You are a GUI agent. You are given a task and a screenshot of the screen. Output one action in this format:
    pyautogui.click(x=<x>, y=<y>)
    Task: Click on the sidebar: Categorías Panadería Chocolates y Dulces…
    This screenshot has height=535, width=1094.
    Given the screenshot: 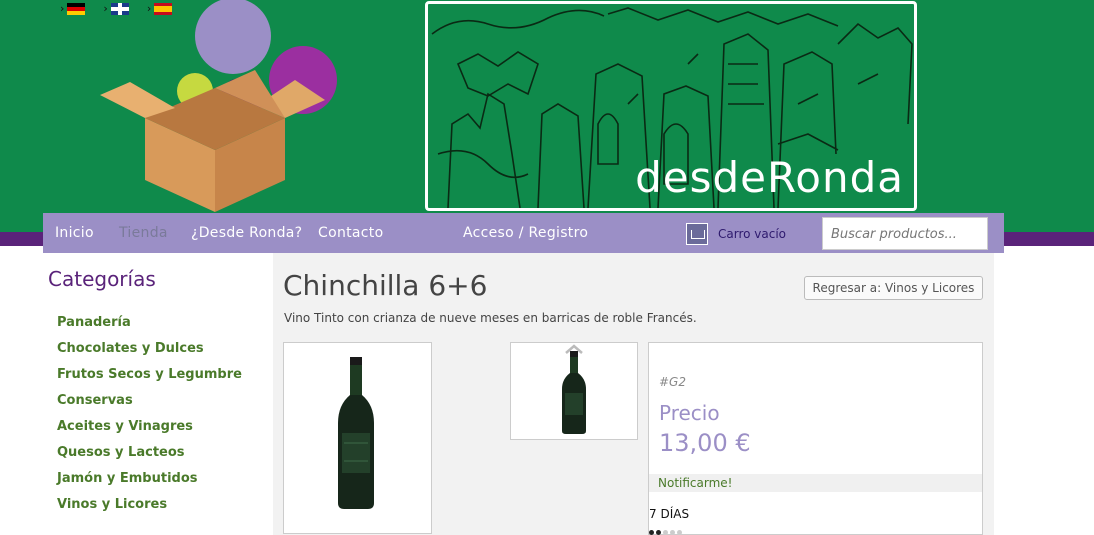 What is the action you would take?
    pyautogui.click(x=158, y=394)
    